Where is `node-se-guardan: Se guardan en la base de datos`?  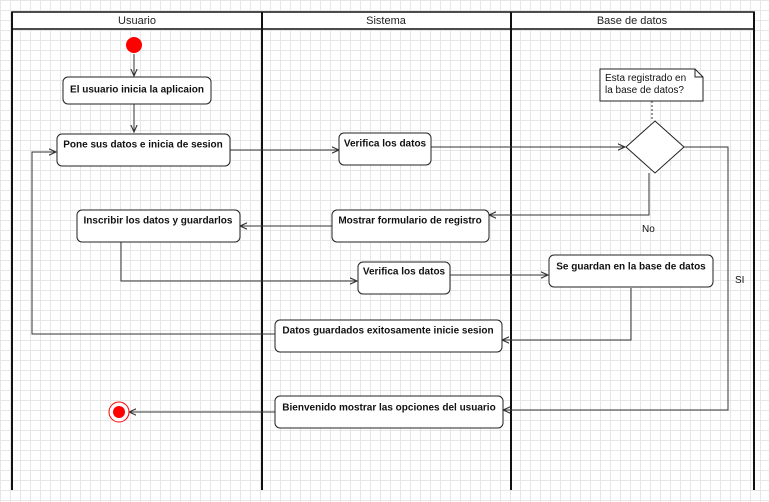 node-se-guardan: Se guardan en la base de datos is located at coordinates (631, 271).